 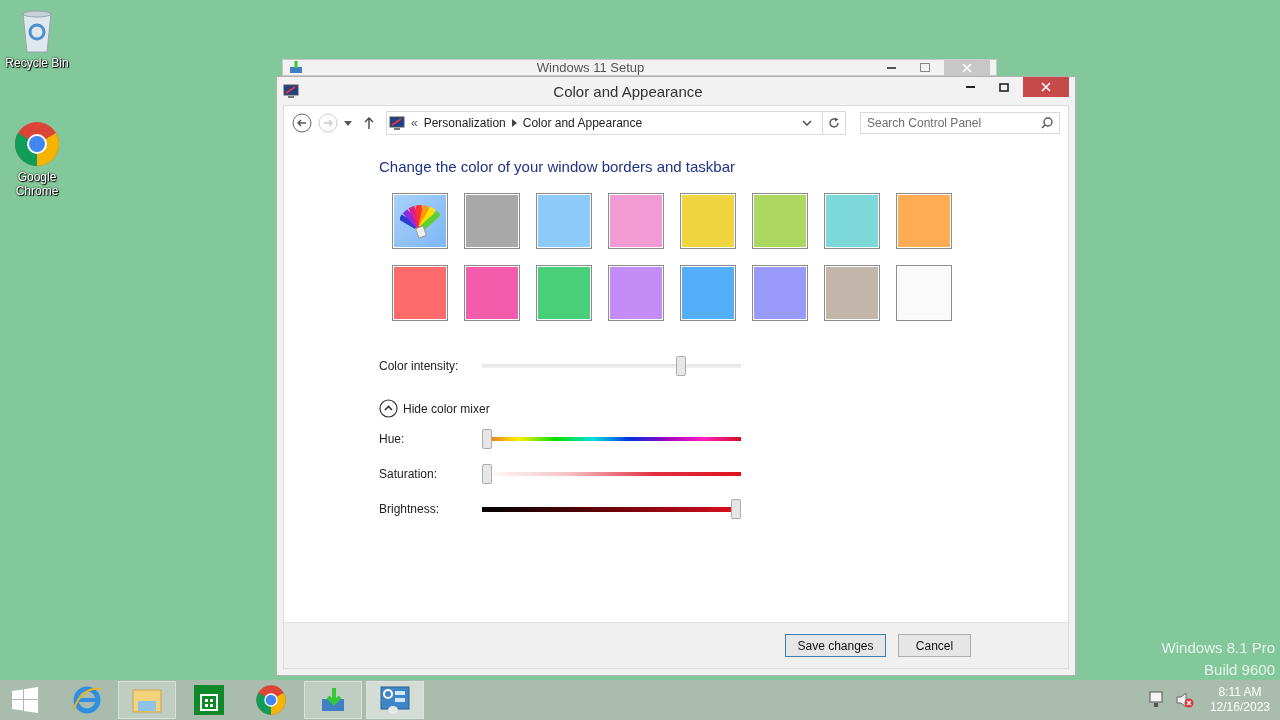 What do you see at coordinates (410, 509) in the screenshot?
I see `slider-label: Brightness:` at bounding box center [410, 509].